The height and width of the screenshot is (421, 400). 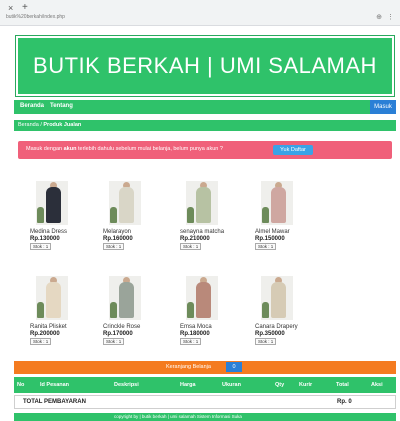 I want to click on register-button: Yuk Daftar, so click(x=293, y=150).